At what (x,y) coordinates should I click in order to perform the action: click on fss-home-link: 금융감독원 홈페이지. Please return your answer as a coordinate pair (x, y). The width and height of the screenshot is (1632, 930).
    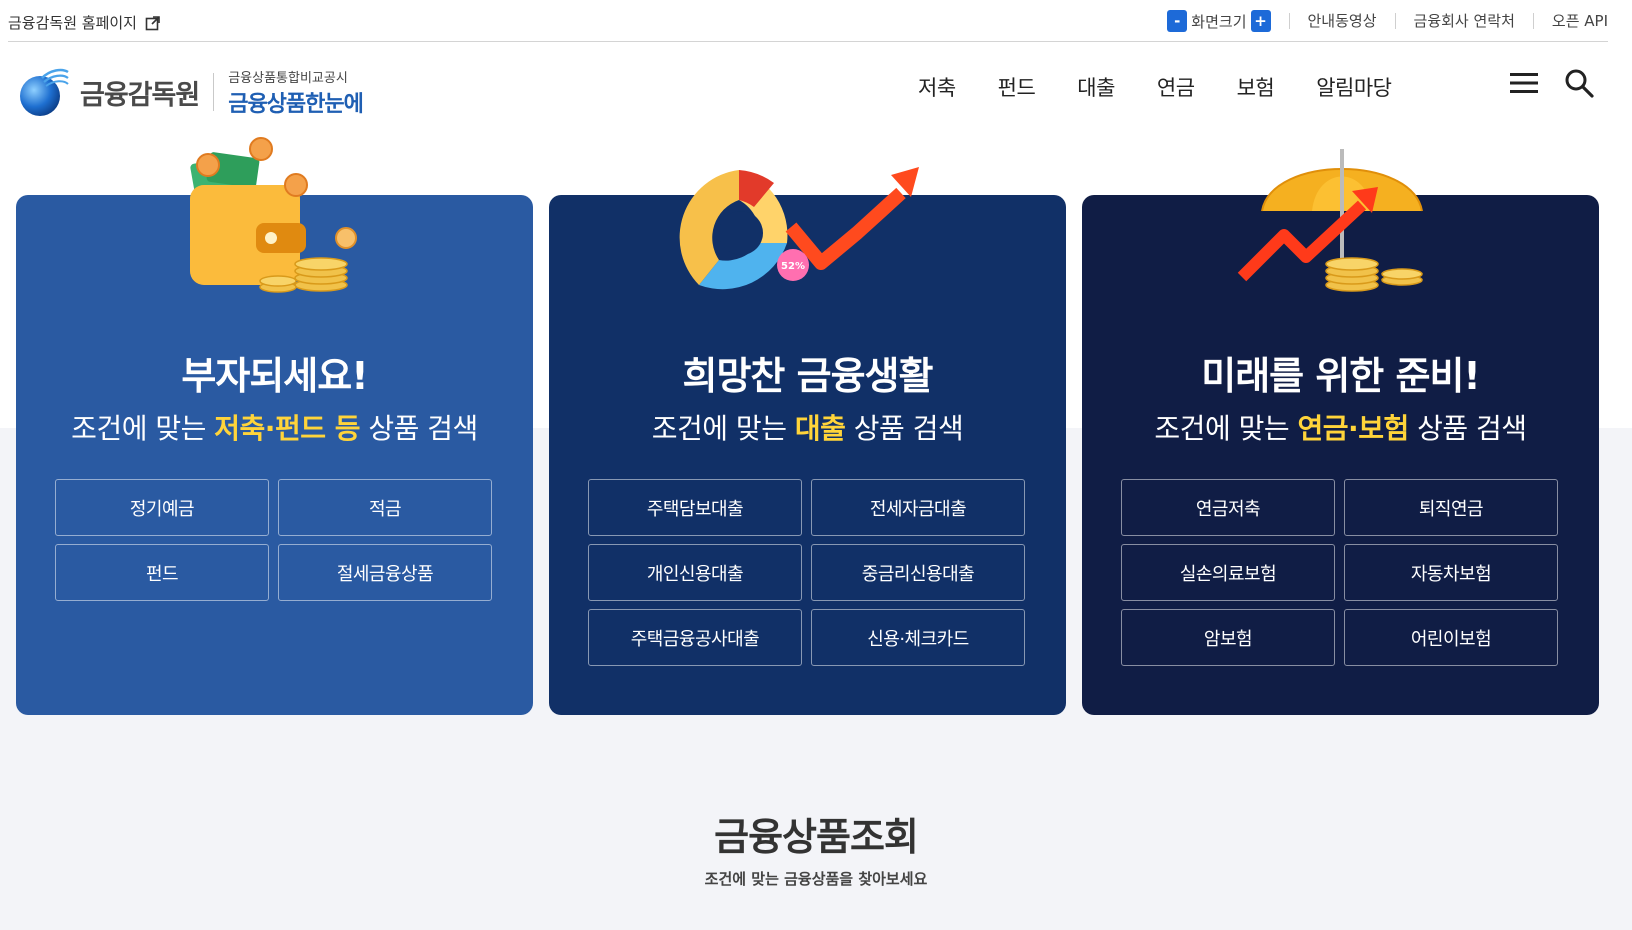
    Looking at the image, I should click on (84, 22).